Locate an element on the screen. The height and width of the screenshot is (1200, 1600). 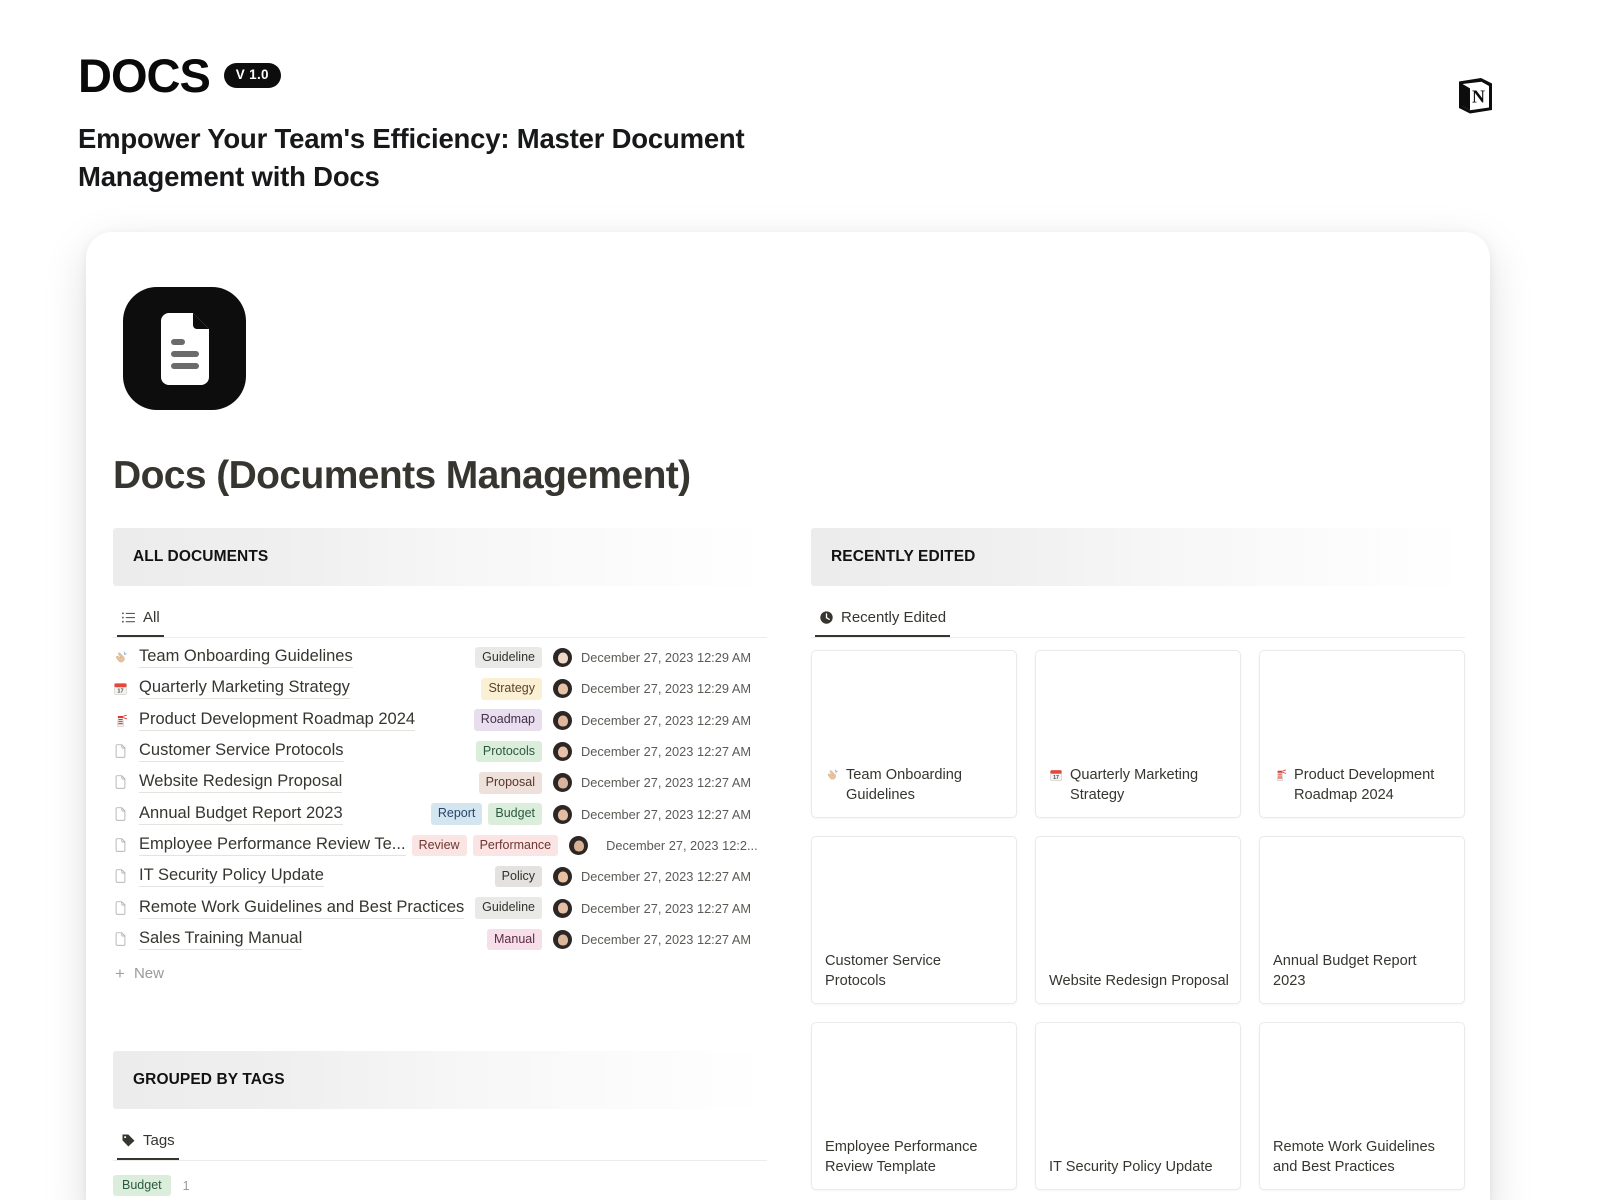
document-name: Customer Service Protocols is located at coordinates (241, 752).